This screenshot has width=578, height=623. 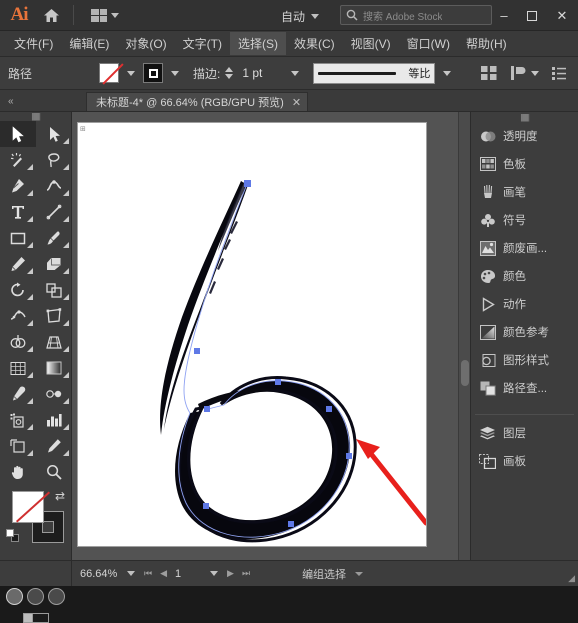 What do you see at coordinates (518, 73) in the screenshot?
I see `transform-icon` at bounding box center [518, 73].